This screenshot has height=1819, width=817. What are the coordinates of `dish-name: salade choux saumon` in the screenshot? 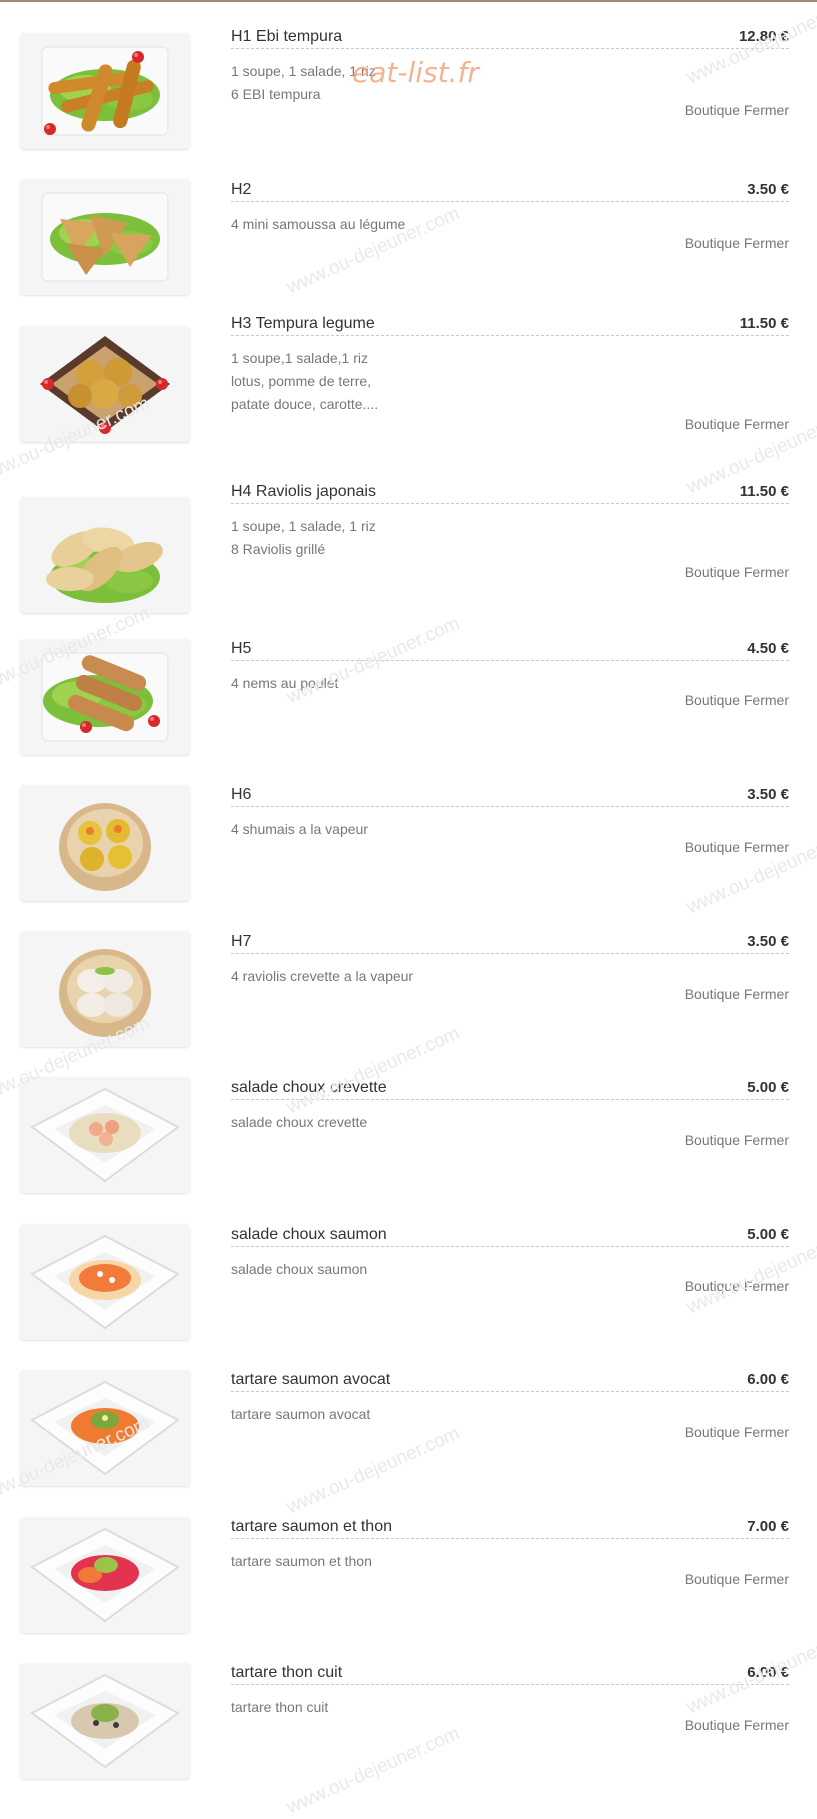 It's located at (510, 1235).